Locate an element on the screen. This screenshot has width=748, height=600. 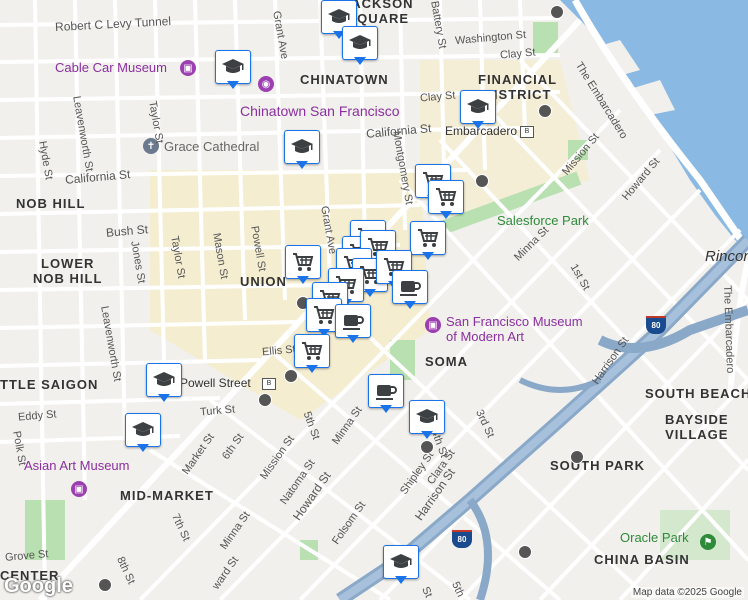
neighborhood-label: Rincon is located at coordinates (726, 256).